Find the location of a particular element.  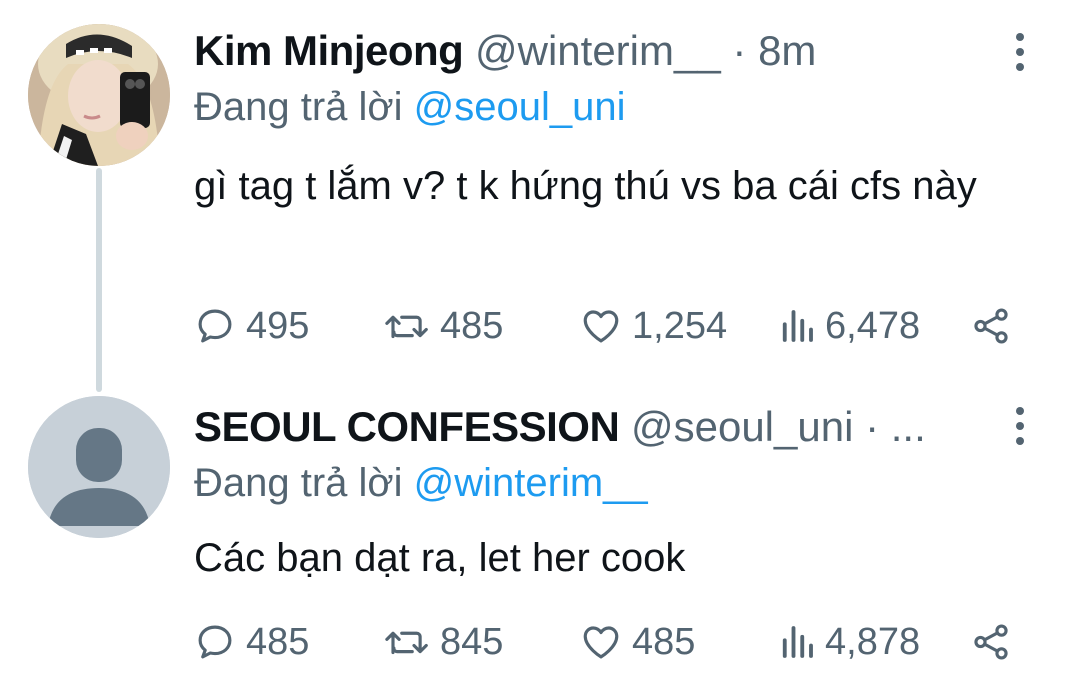

like-count: 485 is located at coordinates (664, 641).